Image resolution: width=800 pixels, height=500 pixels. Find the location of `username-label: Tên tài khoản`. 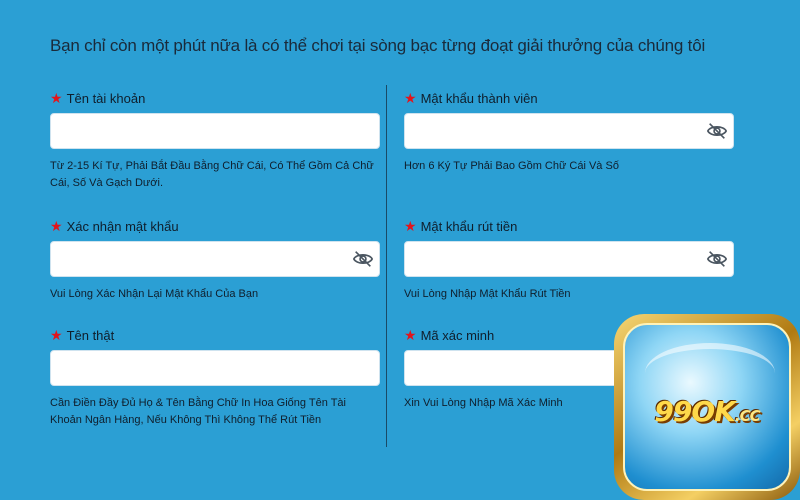

username-label: Tên tài khoản is located at coordinates (106, 98).